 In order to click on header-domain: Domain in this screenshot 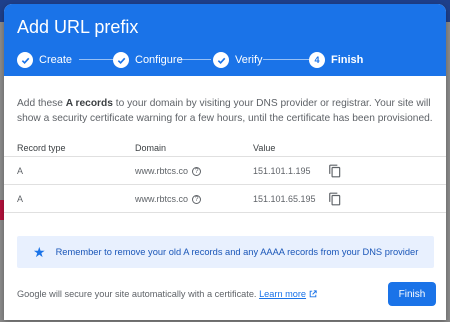, I will do `click(151, 148)`.